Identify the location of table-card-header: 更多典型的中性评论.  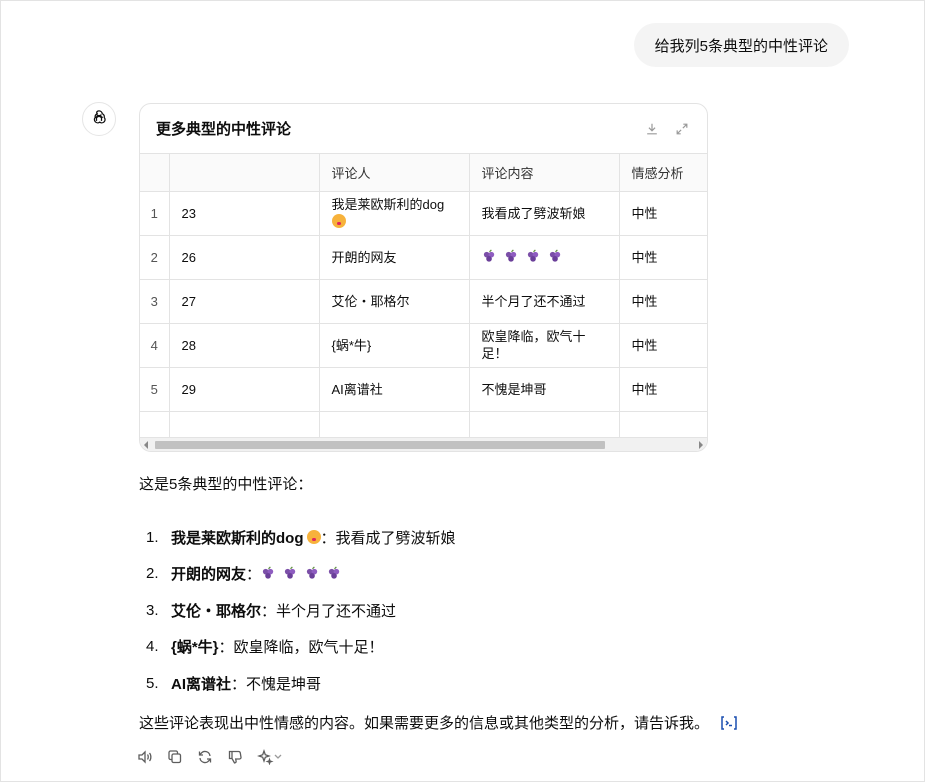
(423, 129).